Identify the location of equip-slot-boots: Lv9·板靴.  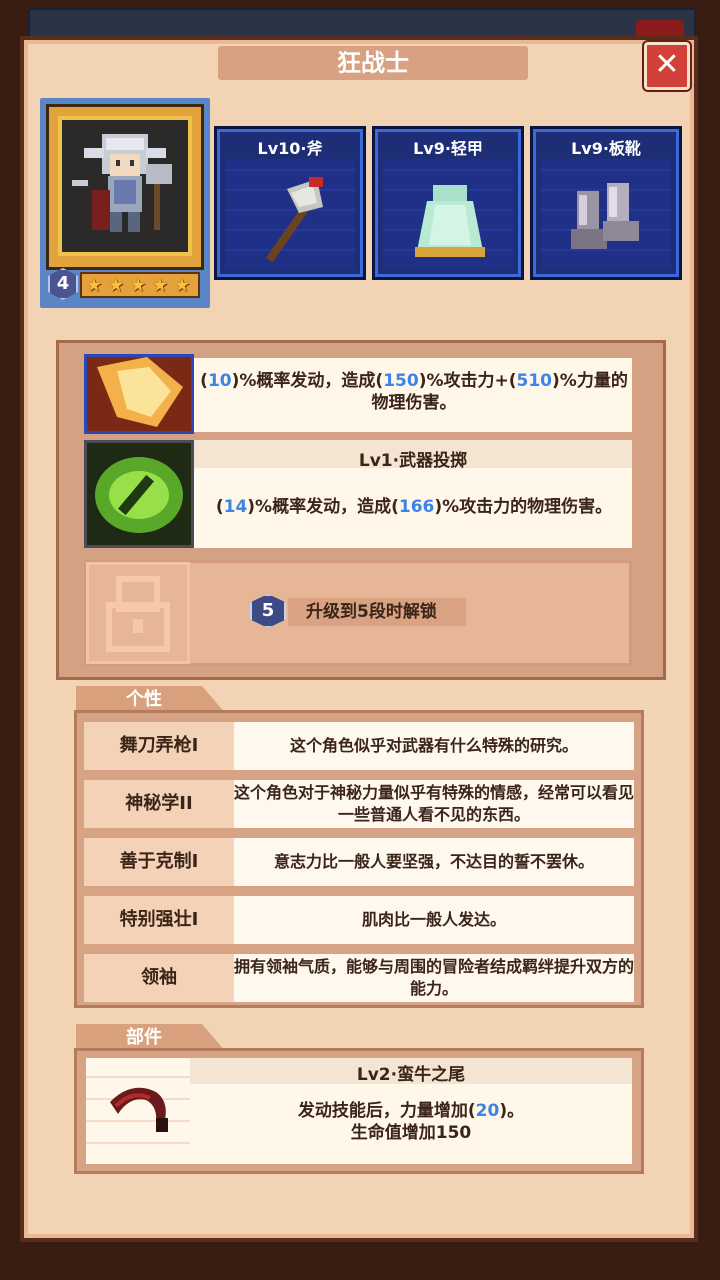
(606, 203).